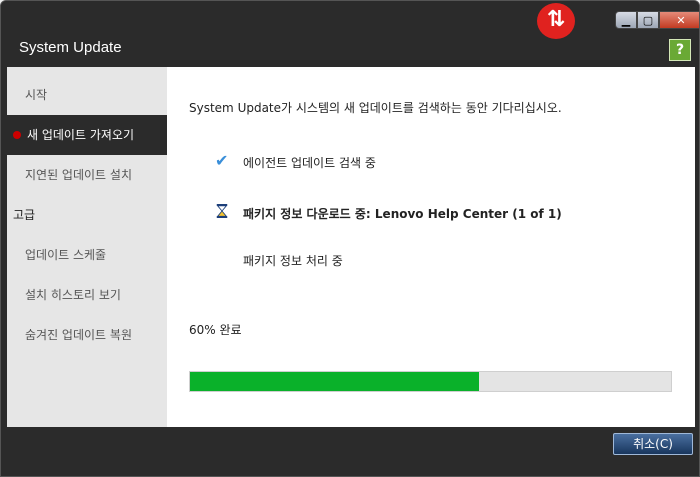  I want to click on sidebar-item-get-new-updates: 새 업데이트 가져오기, so click(87, 135).